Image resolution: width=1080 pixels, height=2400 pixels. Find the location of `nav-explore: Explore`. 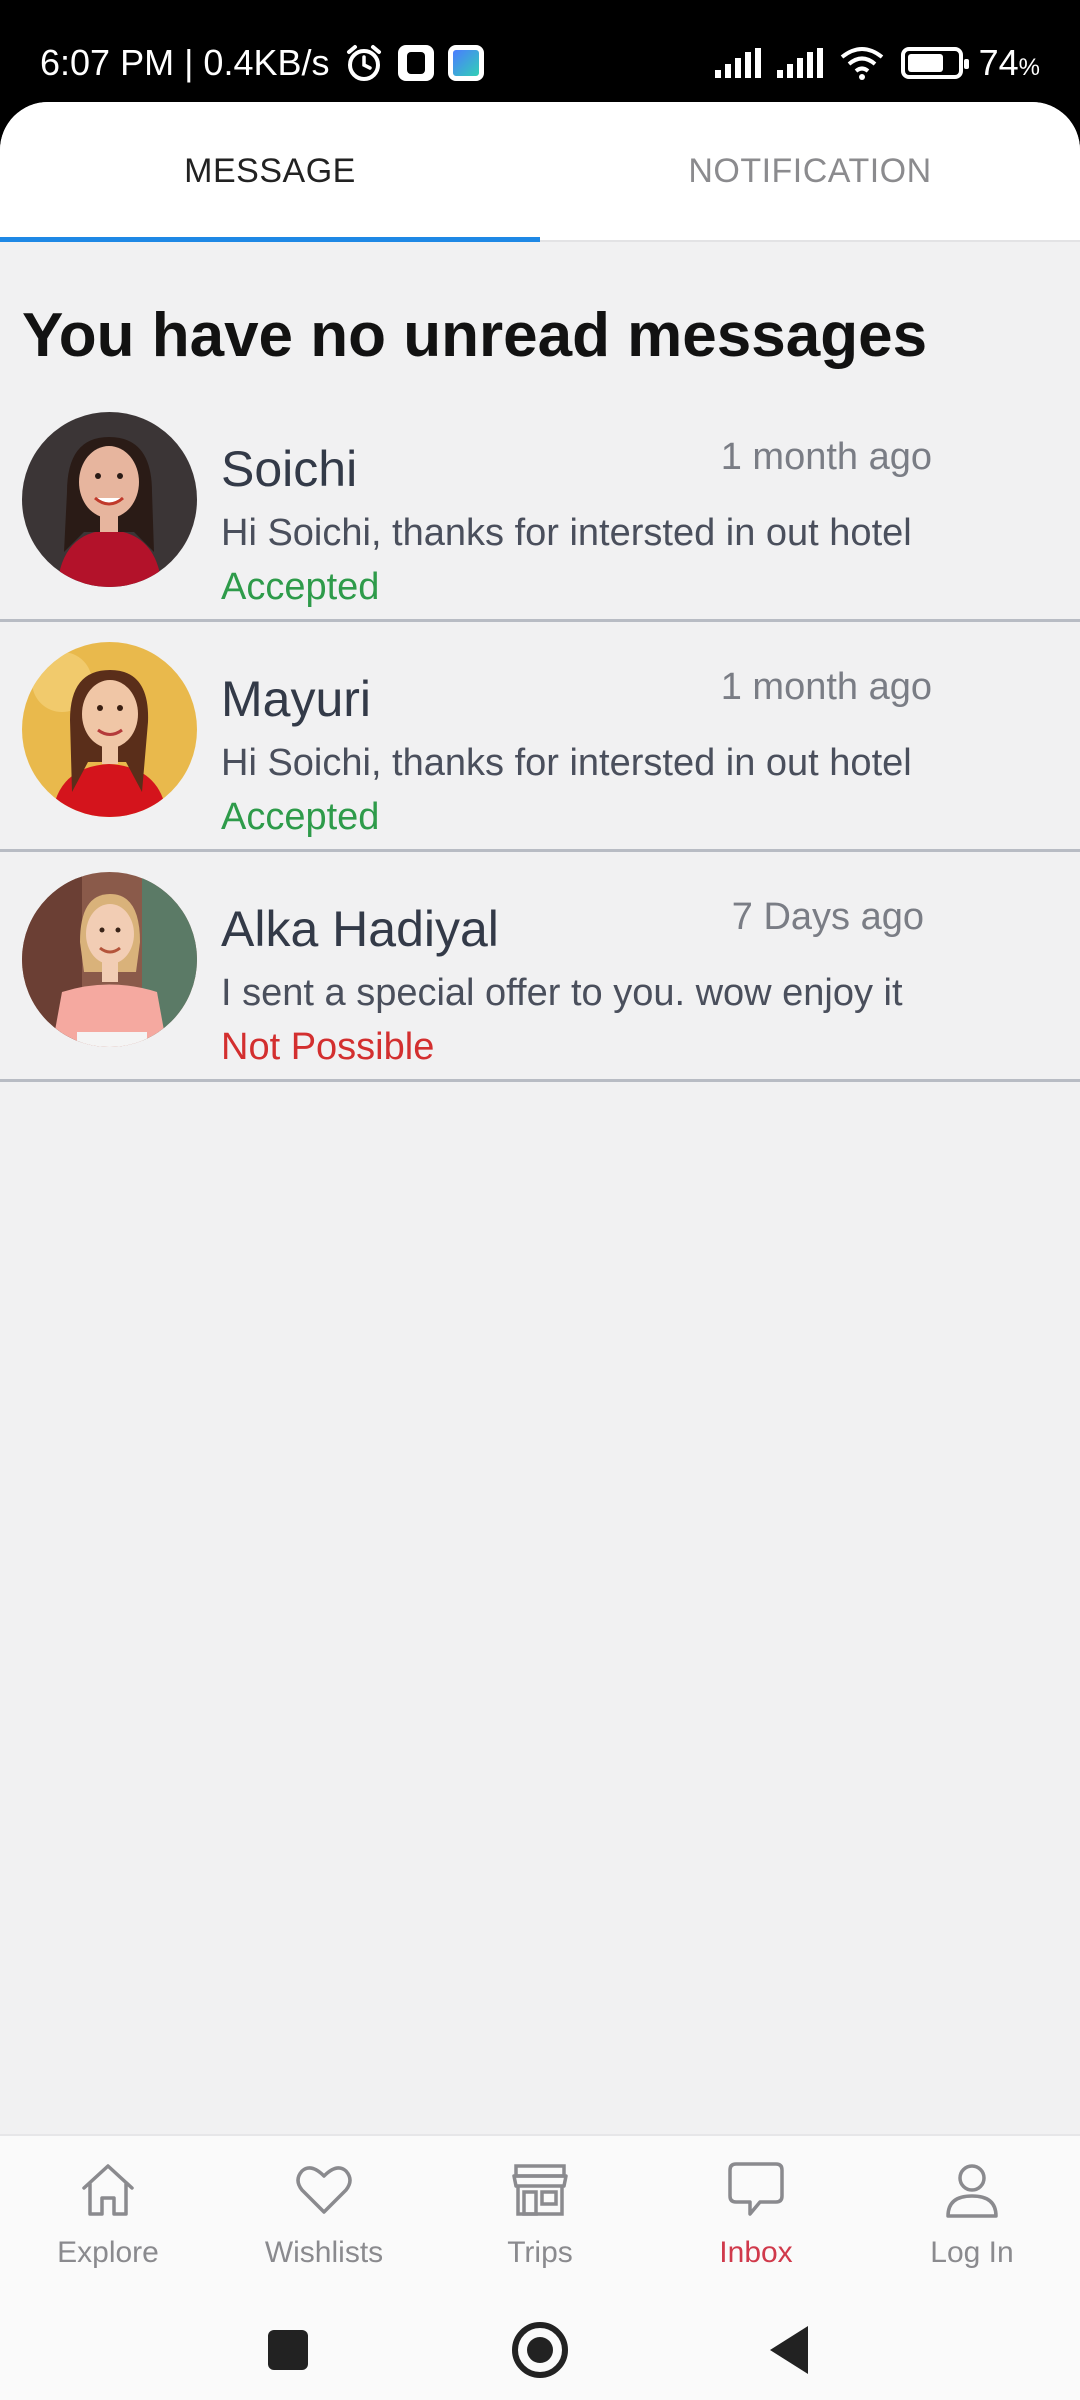

nav-explore: Explore is located at coordinates (108, 2217).